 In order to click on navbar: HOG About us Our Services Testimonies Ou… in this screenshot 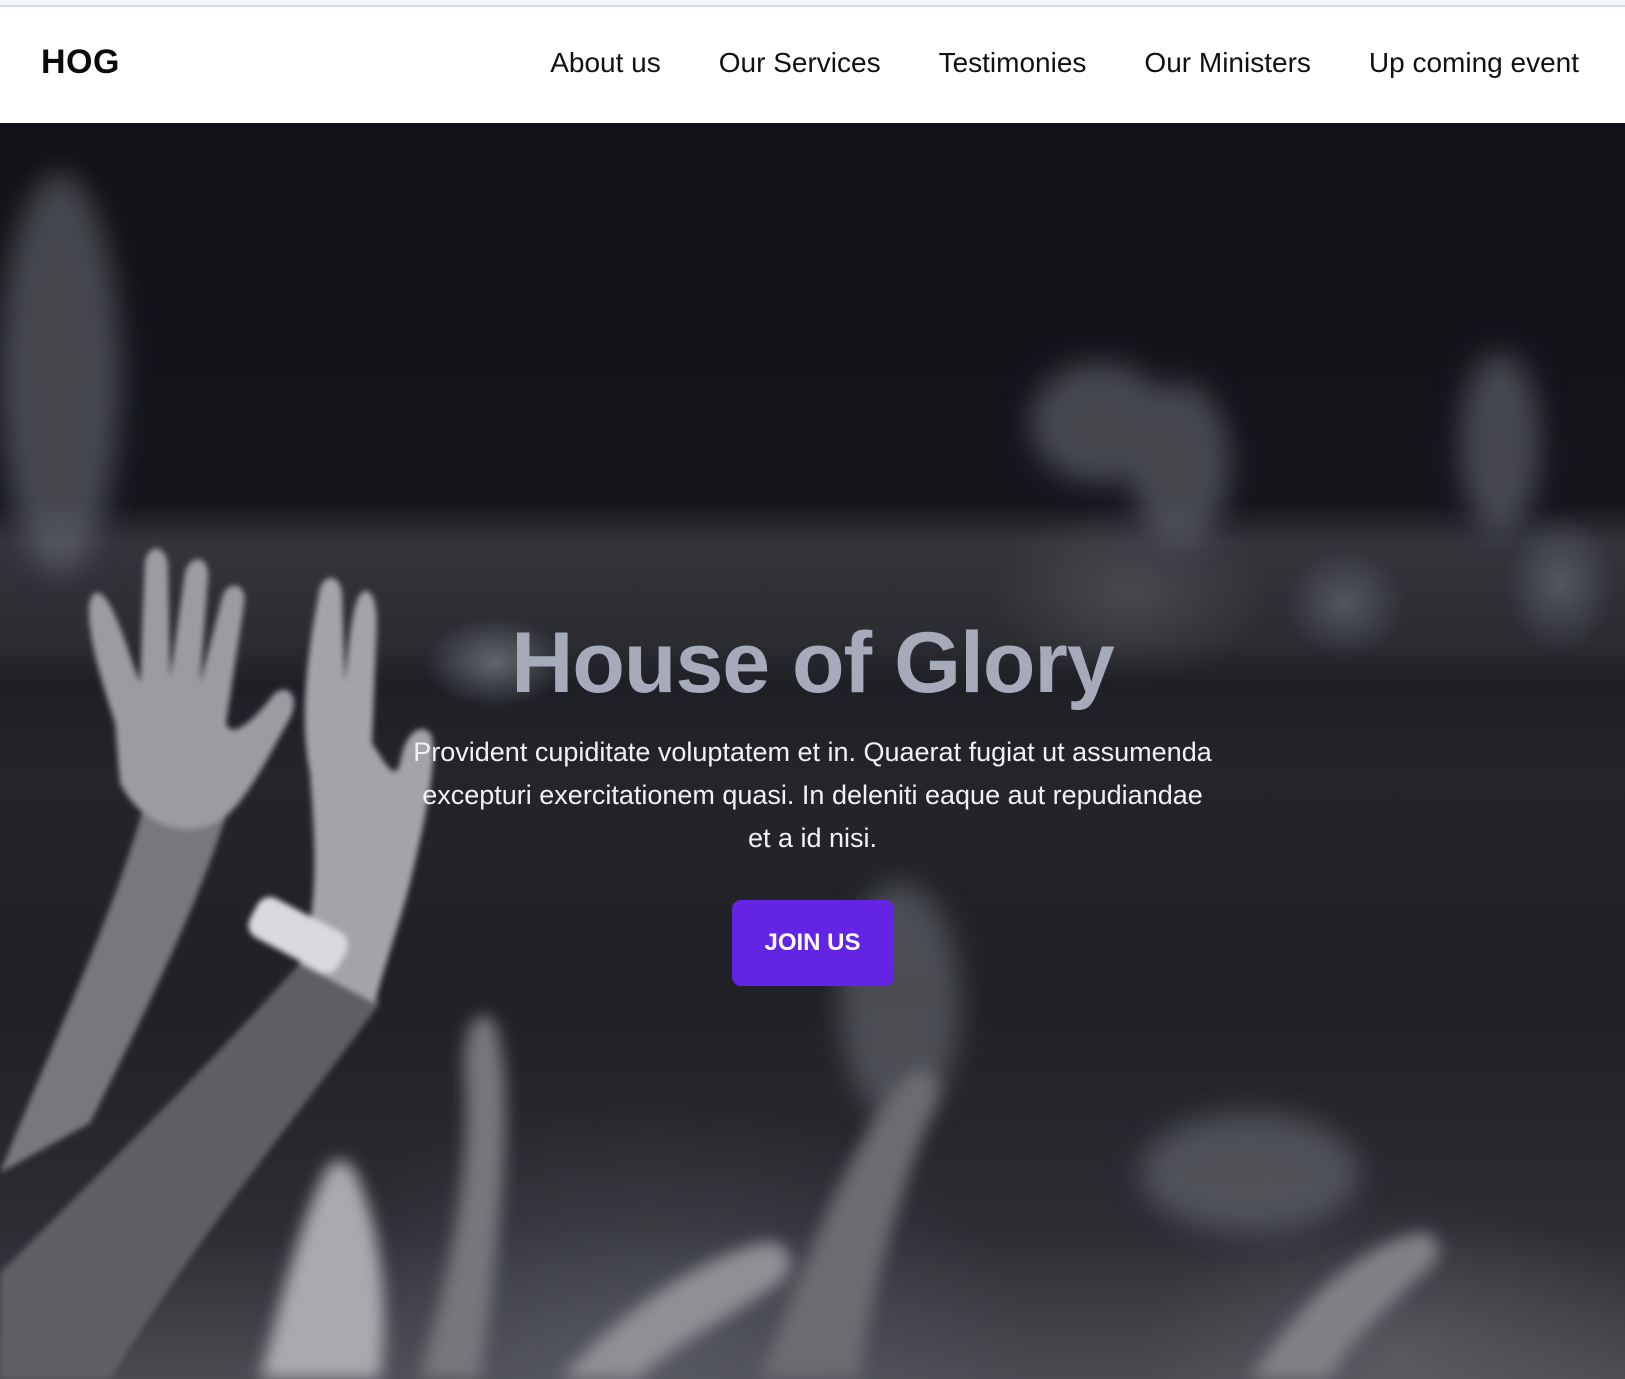, I will do `click(812, 65)`.